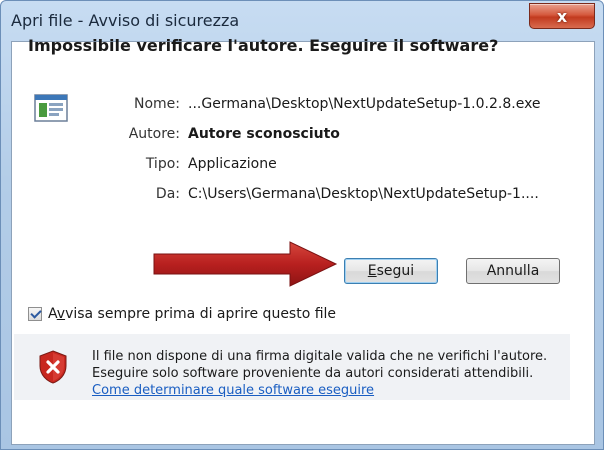 Image resolution: width=604 pixels, height=450 pixels. Describe the element at coordinates (395, 271) in the screenshot. I see `run-button-label: segui` at that location.